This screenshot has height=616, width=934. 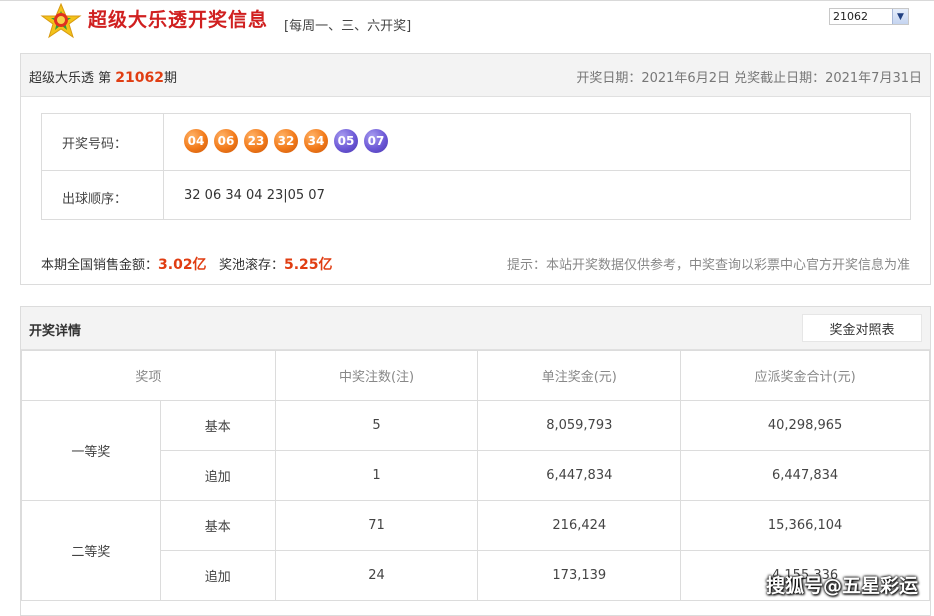 I want to click on single-prize: 6,447,834, so click(x=579, y=475).